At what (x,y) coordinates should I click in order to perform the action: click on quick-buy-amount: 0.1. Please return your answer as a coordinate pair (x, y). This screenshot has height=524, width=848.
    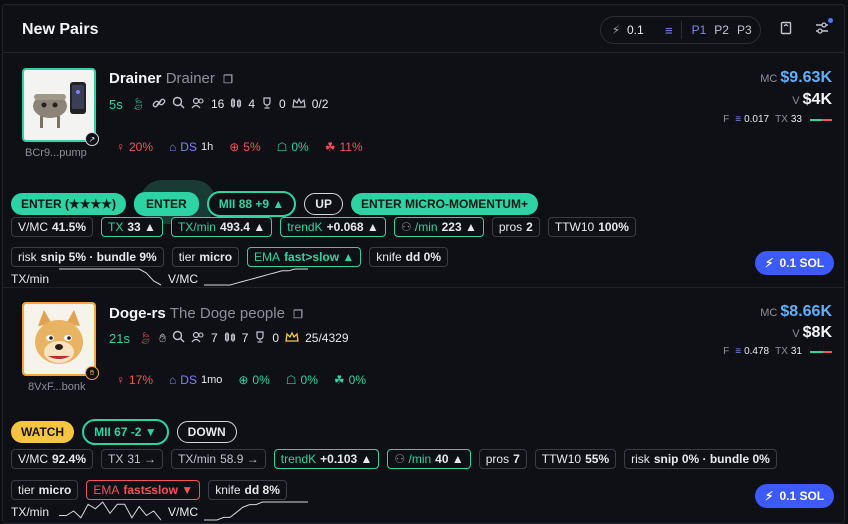
    Looking at the image, I should click on (646, 30).